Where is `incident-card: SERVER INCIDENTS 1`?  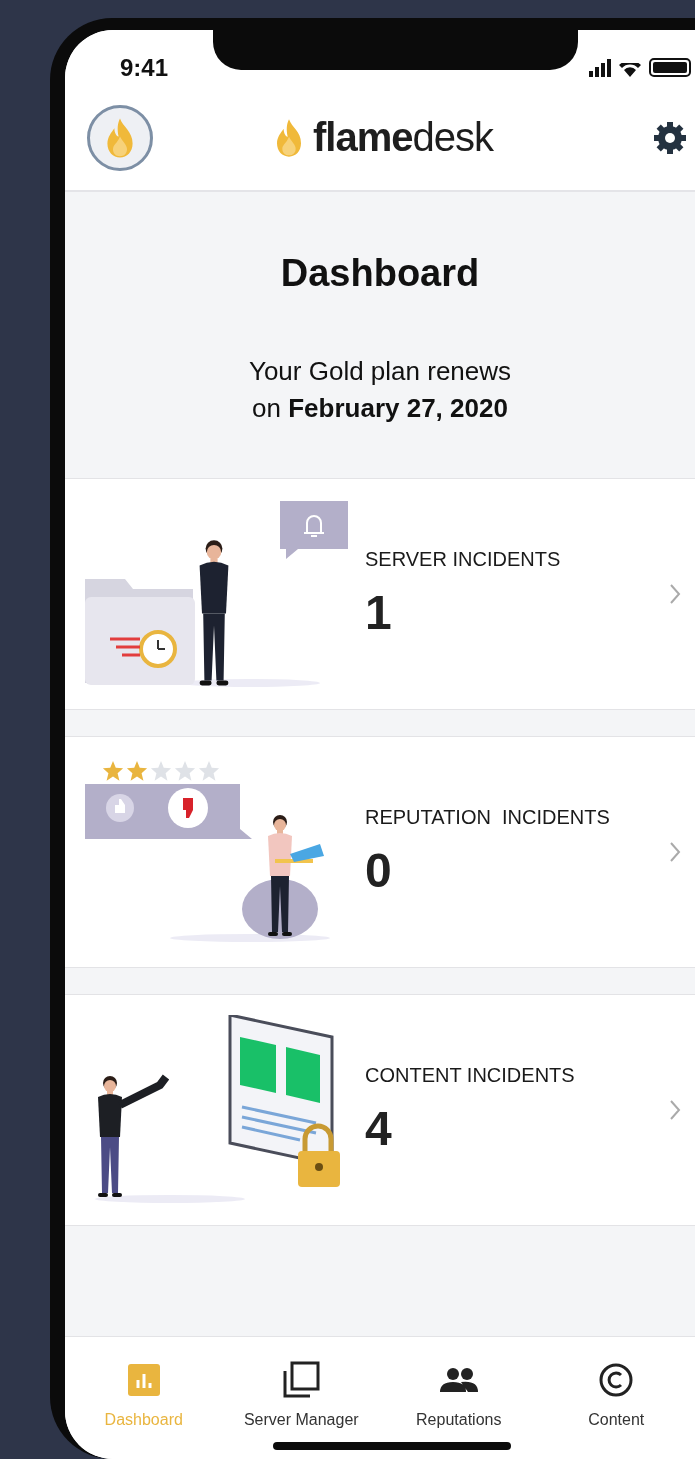 incident-card: SERVER INCIDENTS 1 is located at coordinates (380, 594).